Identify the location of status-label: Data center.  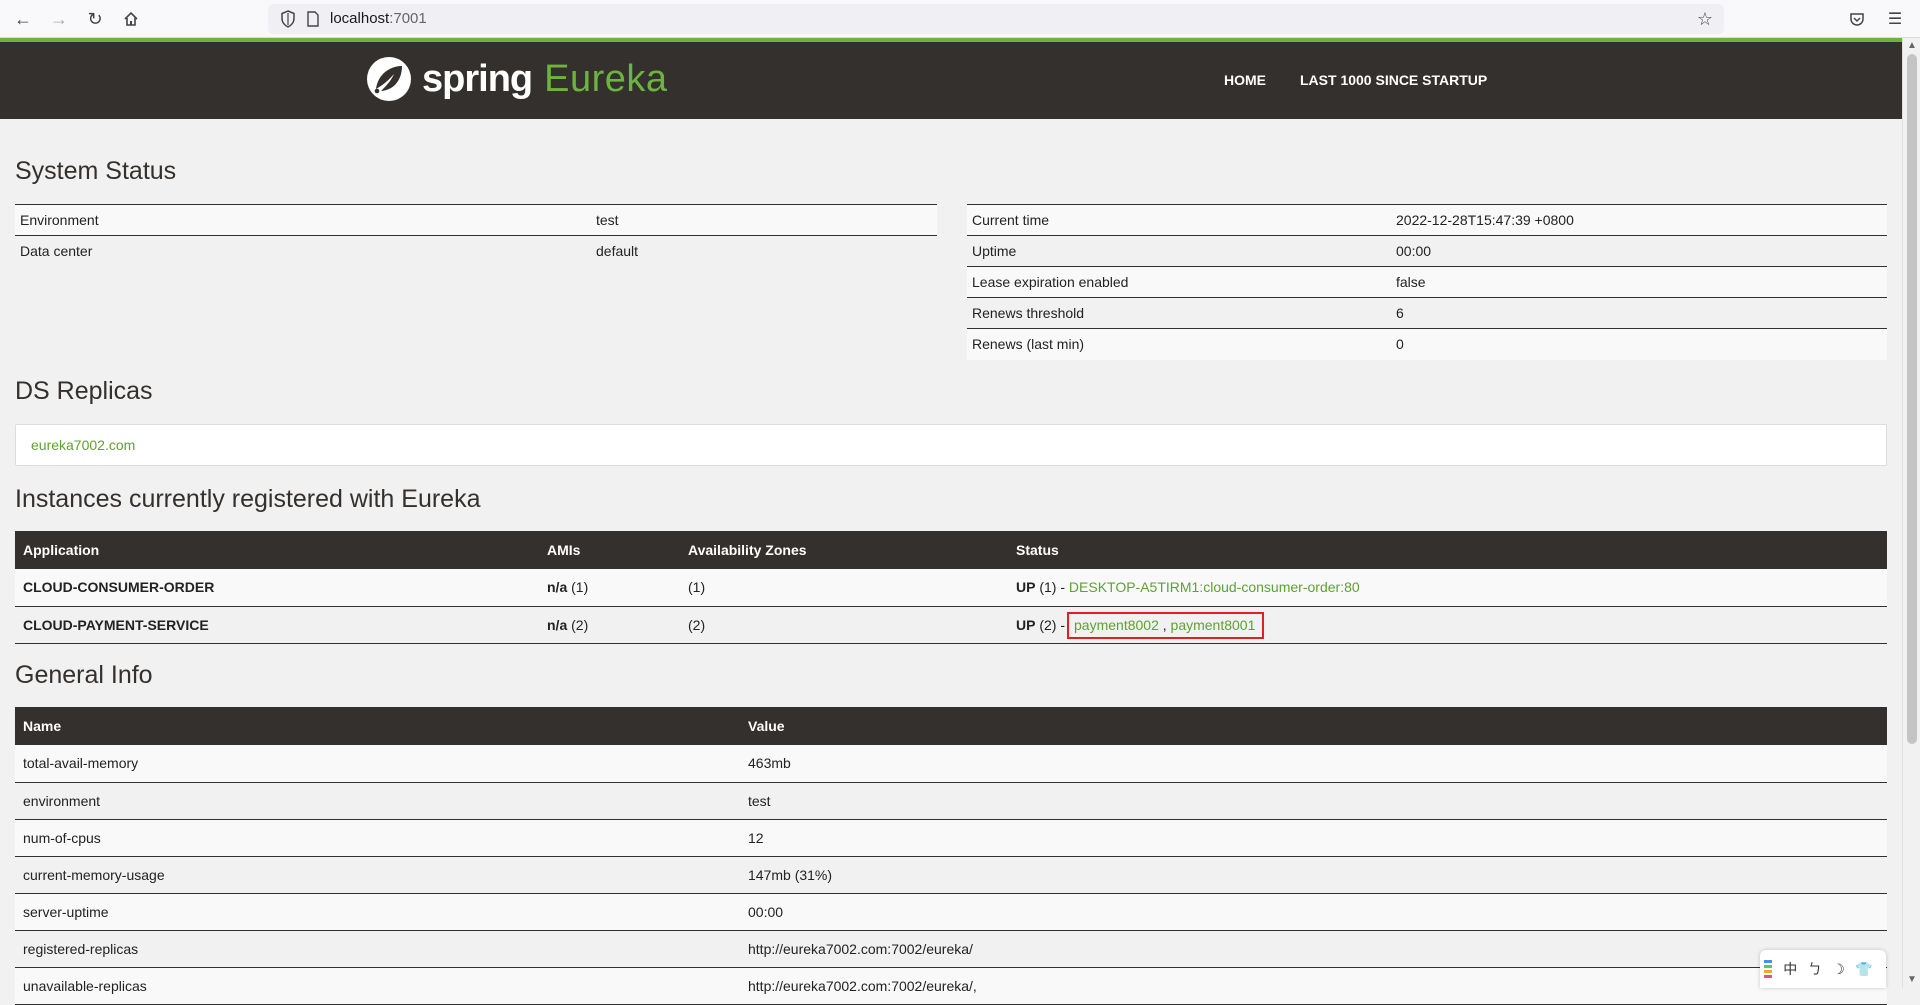
(303, 251).